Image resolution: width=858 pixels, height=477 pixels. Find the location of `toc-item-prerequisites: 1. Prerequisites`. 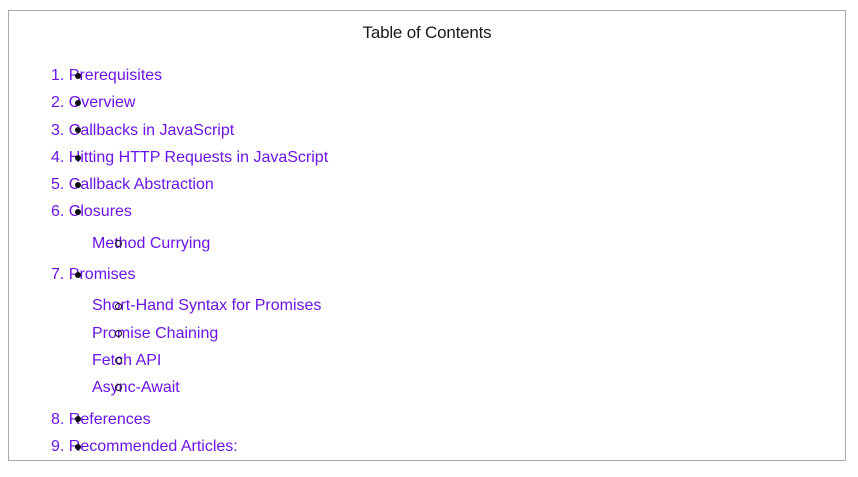

toc-item-prerequisites: 1. Prerequisites is located at coordinates (427, 75).